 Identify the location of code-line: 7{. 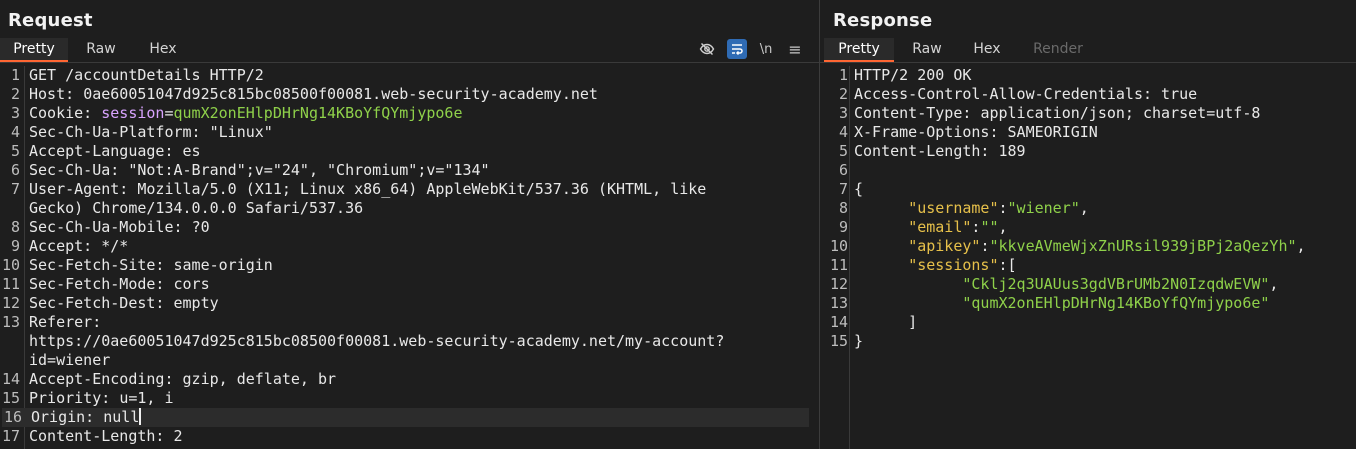
(1082, 189).